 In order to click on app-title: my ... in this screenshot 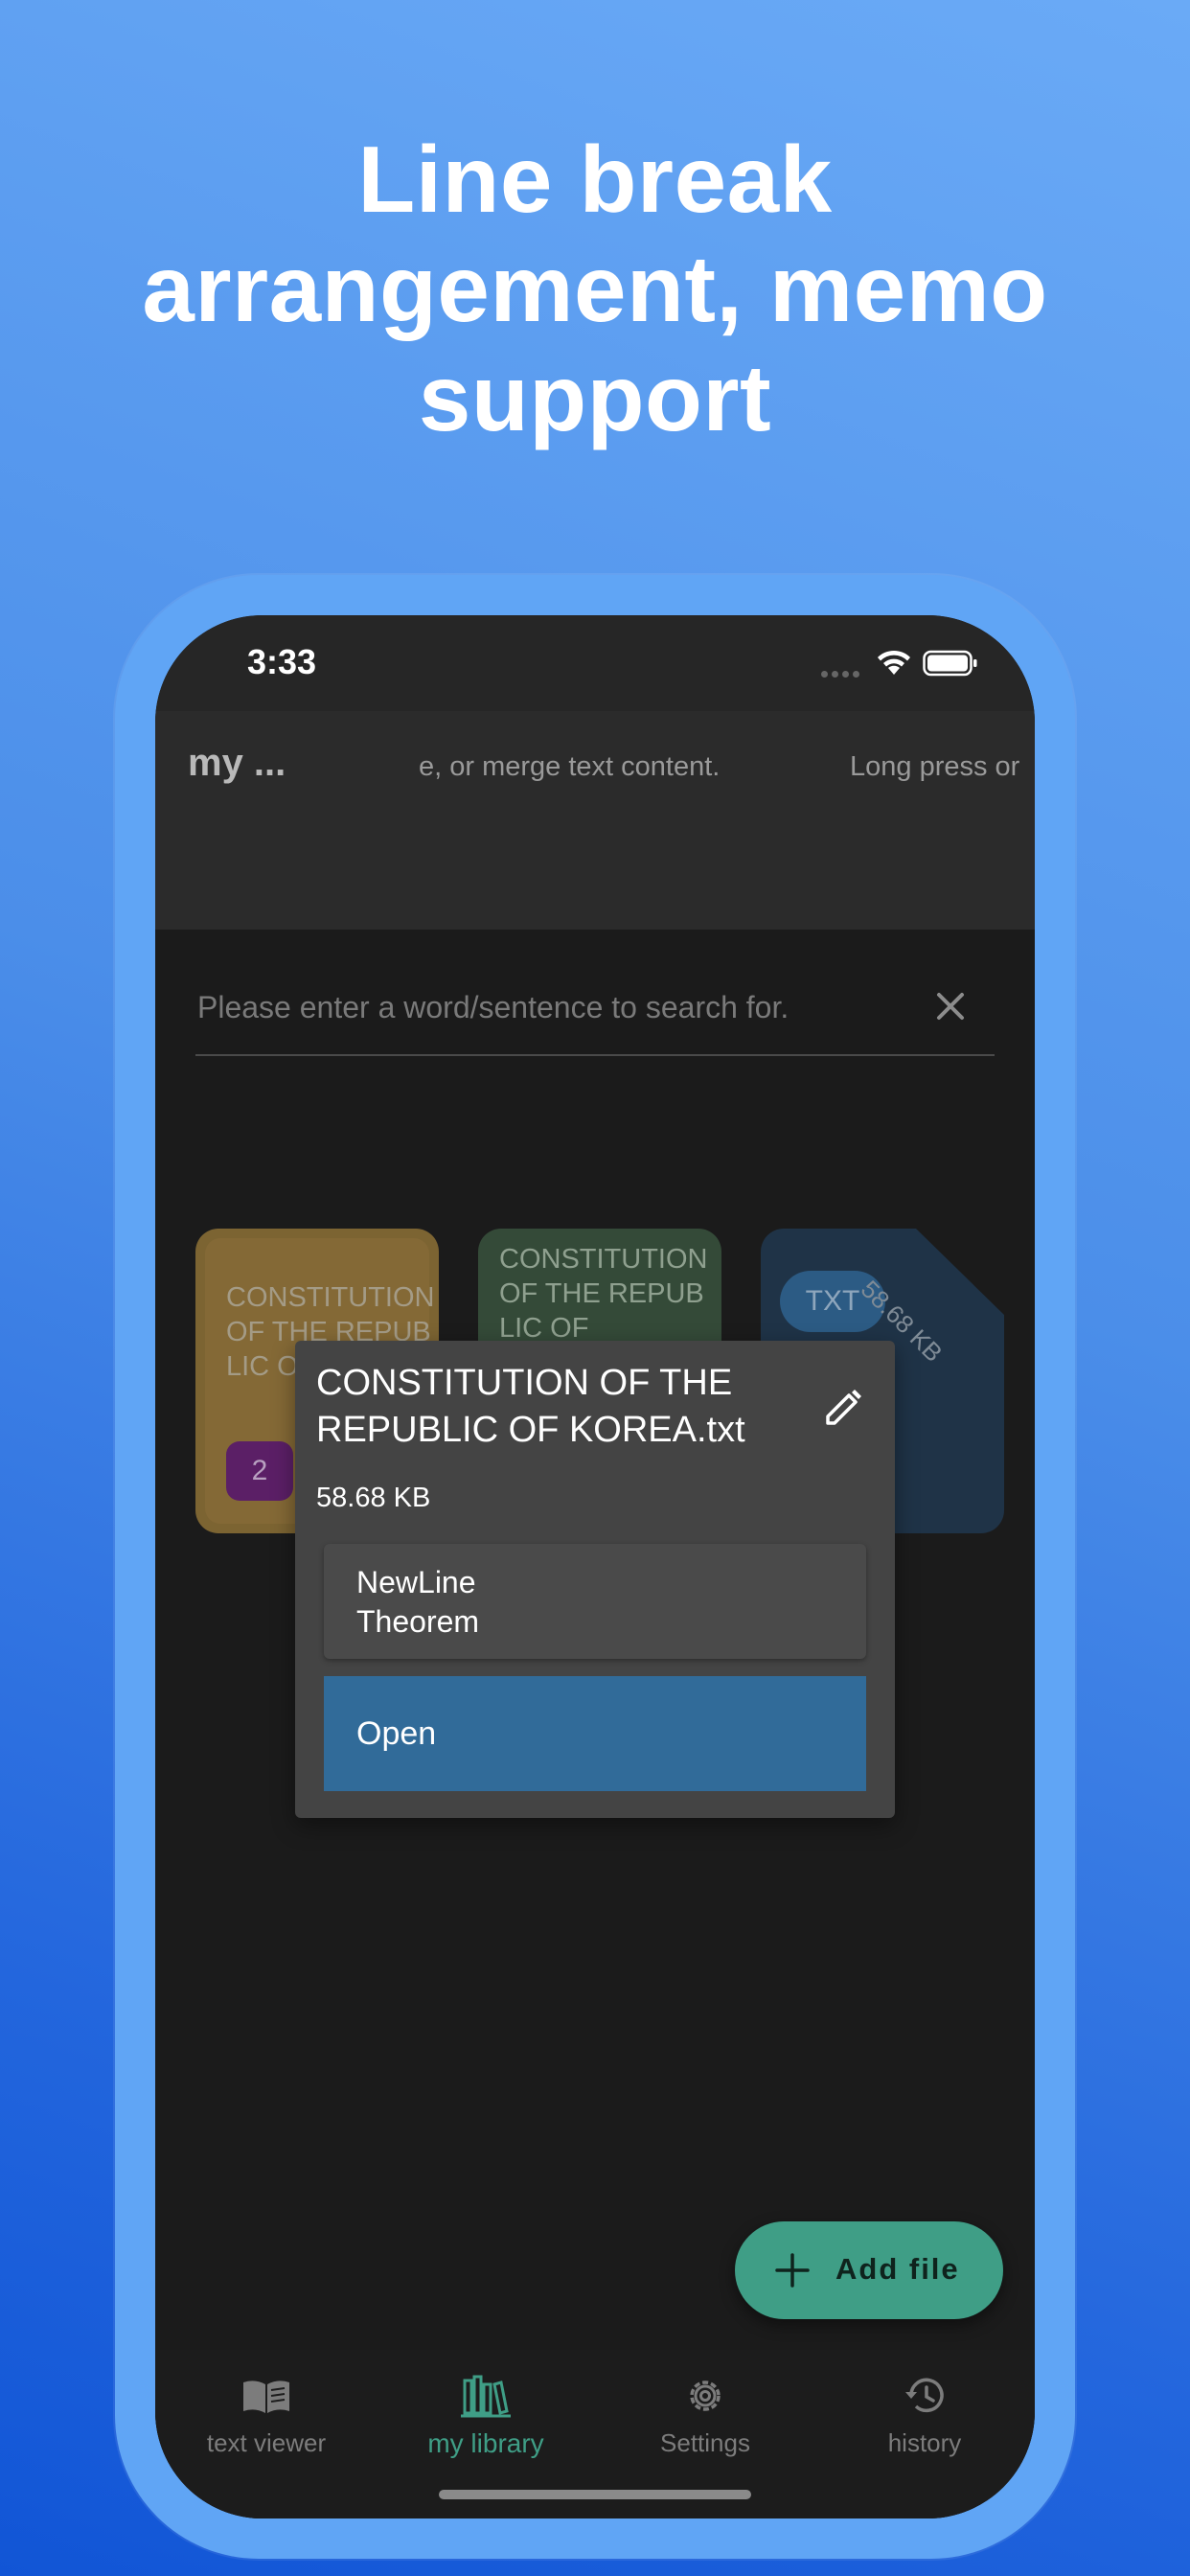, I will do `click(237, 763)`.